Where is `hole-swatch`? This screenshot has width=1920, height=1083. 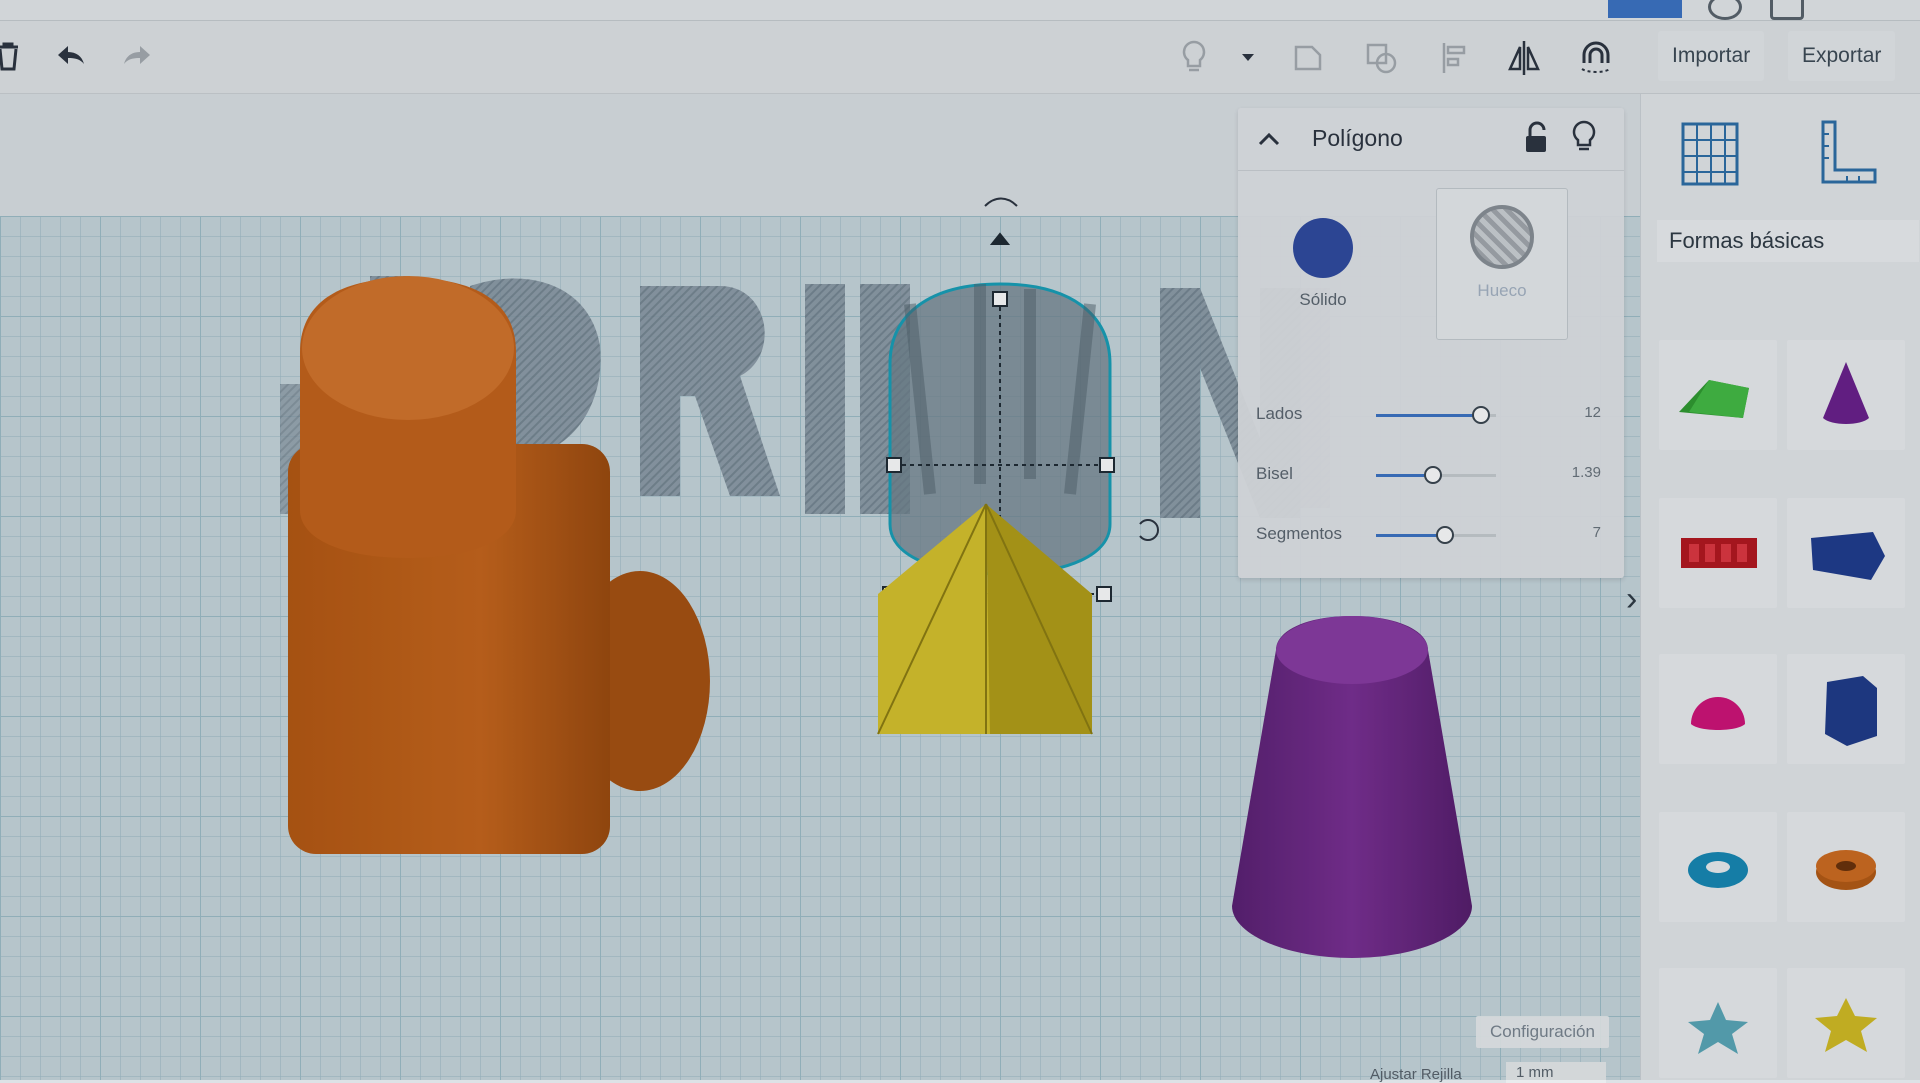 hole-swatch is located at coordinates (1502, 237).